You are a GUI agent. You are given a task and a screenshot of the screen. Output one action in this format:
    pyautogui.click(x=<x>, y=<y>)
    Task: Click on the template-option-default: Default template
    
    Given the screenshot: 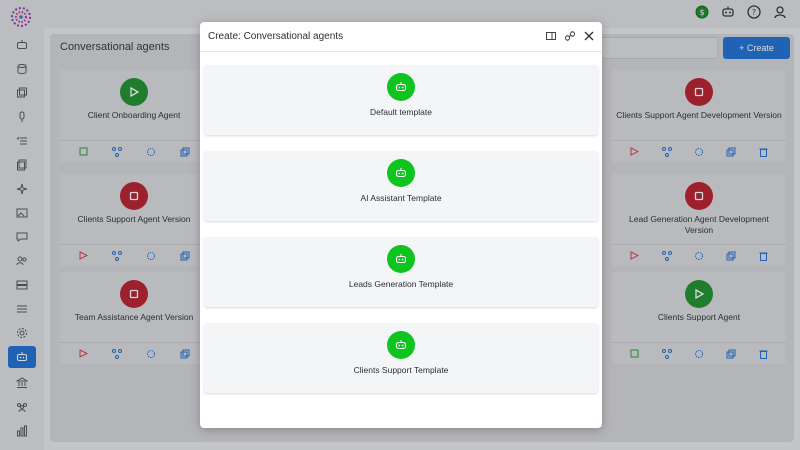 What is the action you would take?
    pyautogui.click(x=401, y=100)
    